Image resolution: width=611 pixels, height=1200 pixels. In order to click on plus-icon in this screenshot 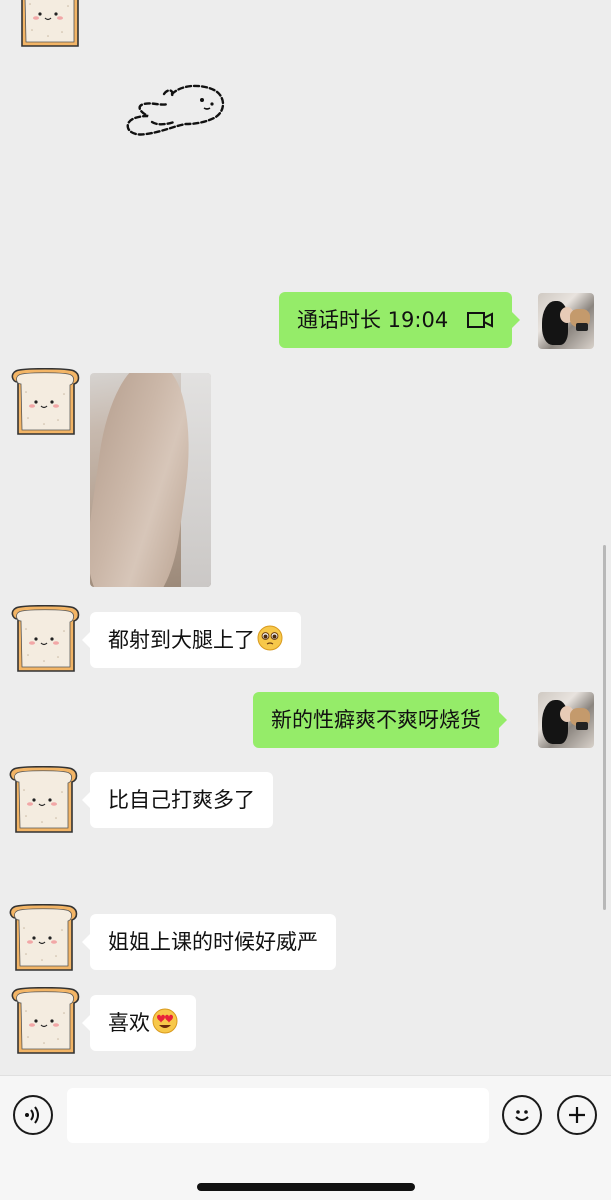, I will do `click(577, 1115)`.